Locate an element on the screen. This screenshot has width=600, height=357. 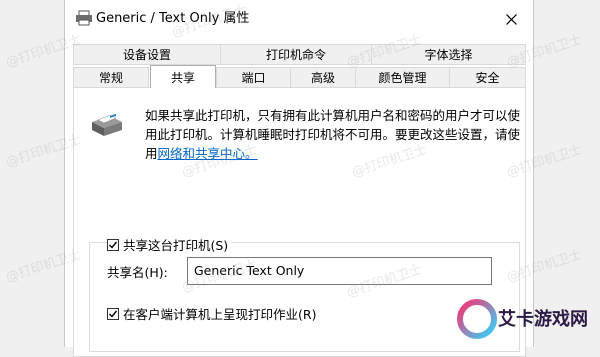
tab-advanced: 高级 is located at coordinates (323, 77).